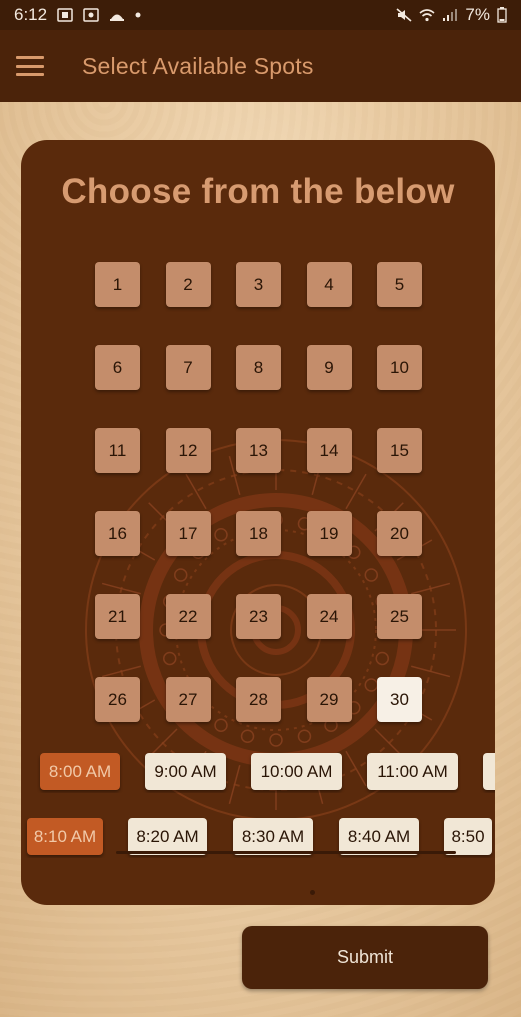  What do you see at coordinates (399, 450) in the screenshot?
I see `spot-button: 15` at bounding box center [399, 450].